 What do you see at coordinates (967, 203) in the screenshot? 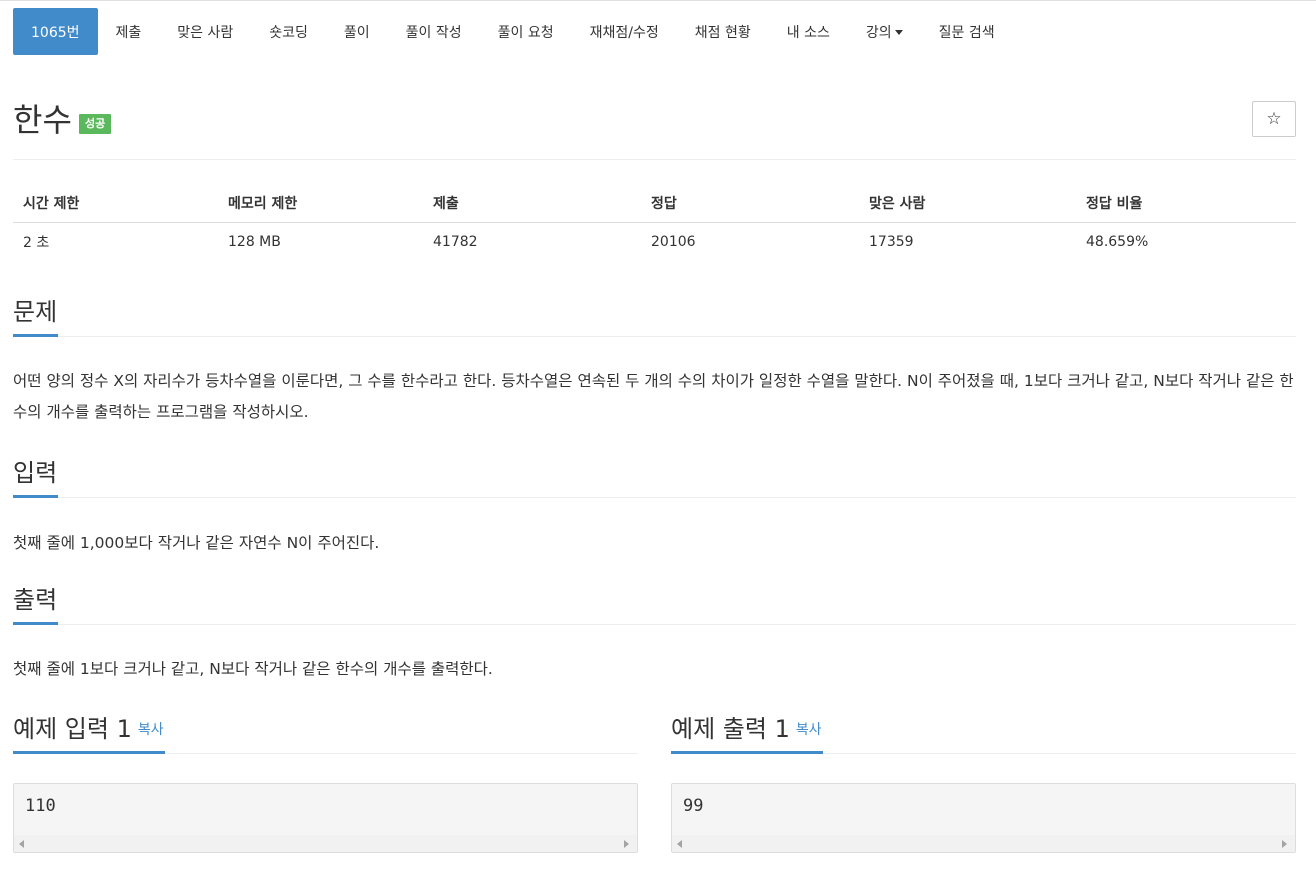
I see `header-accepted-users: 맞은 사람` at bounding box center [967, 203].